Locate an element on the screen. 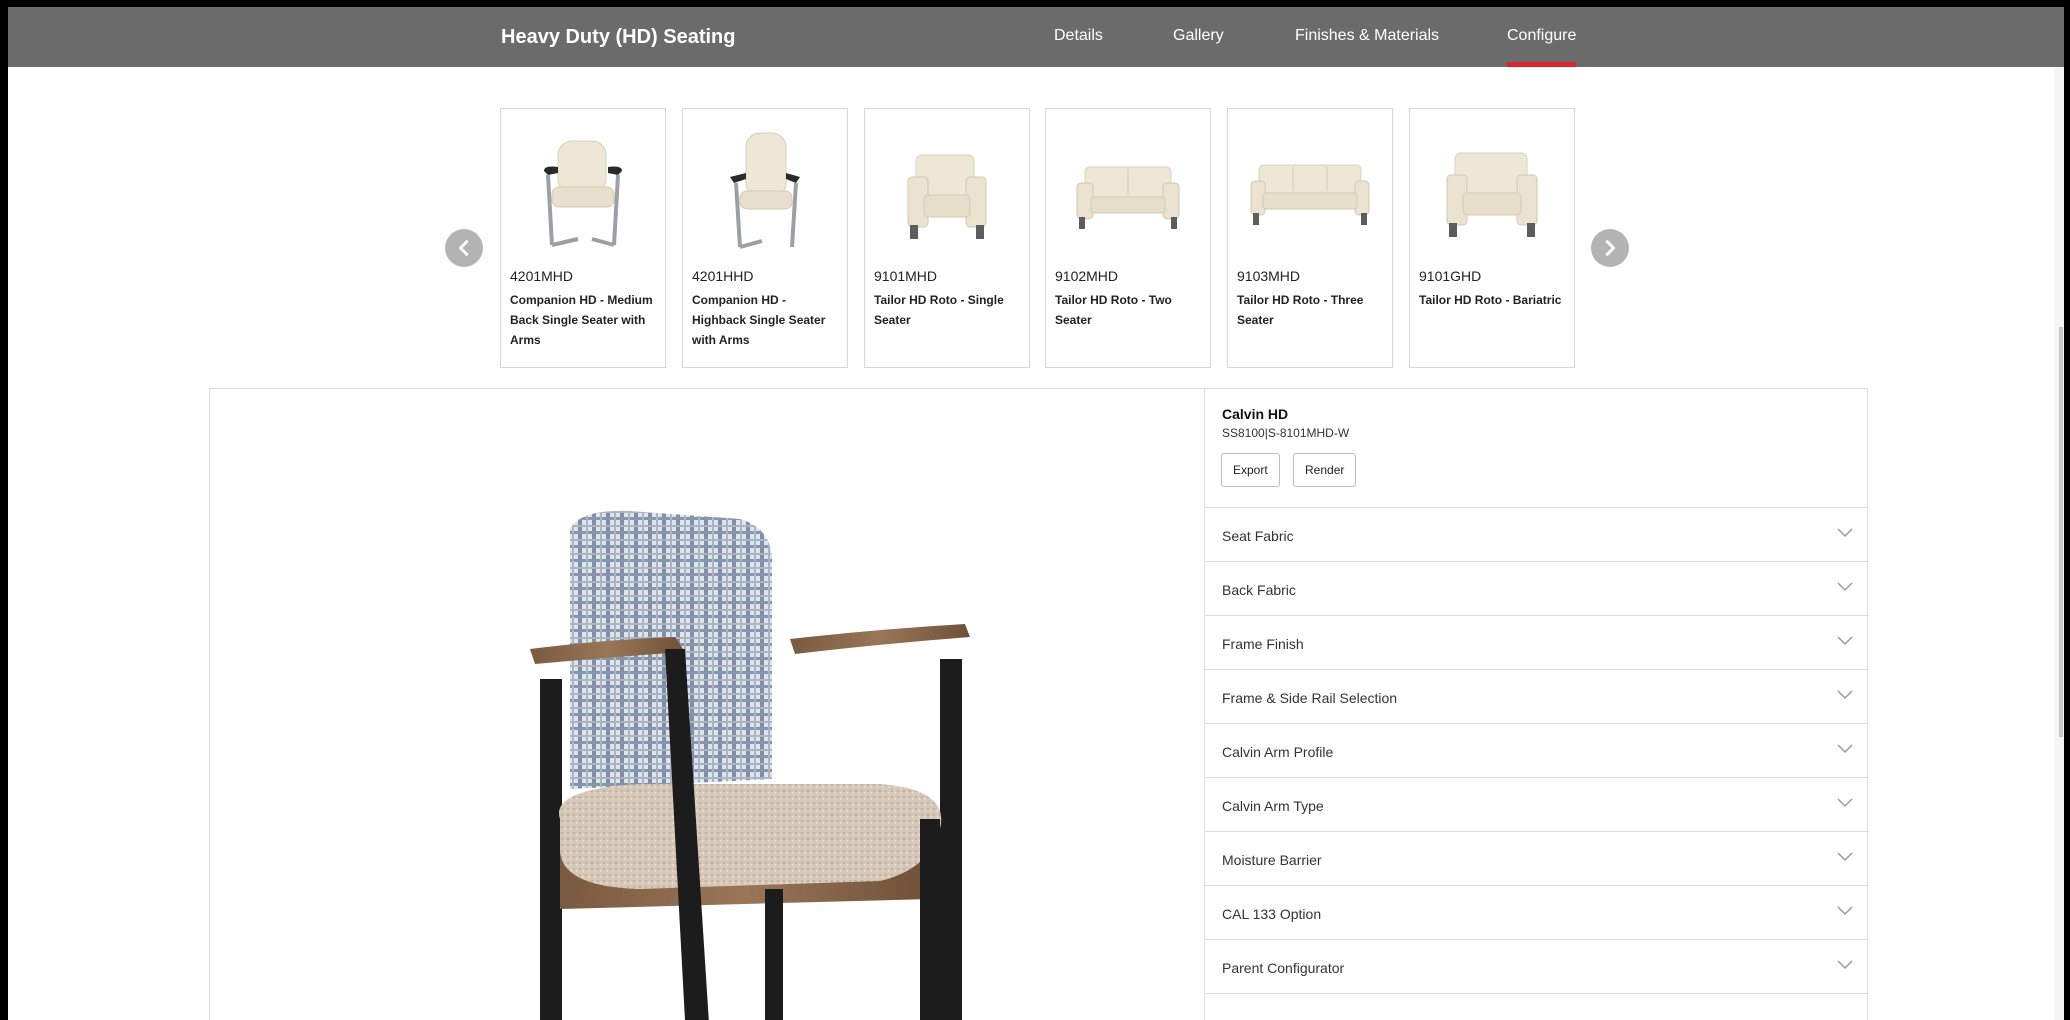 The image size is (2070, 1020). option-label: Seat Fabric is located at coordinates (1258, 536).